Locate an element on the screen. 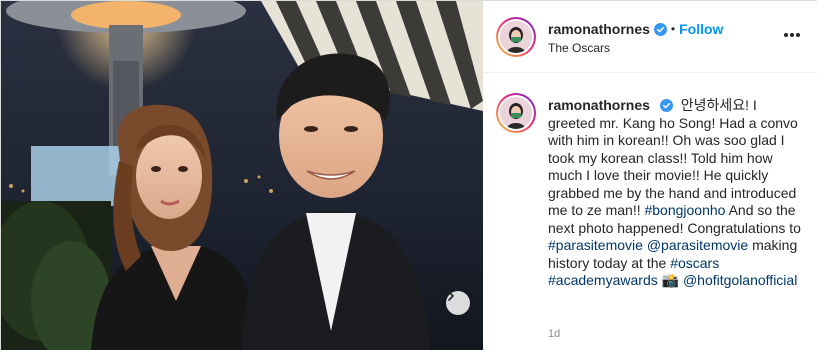 The height and width of the screenshot is (350, 817). caption-username: ramonathornes is located at coordinates (599, 105).